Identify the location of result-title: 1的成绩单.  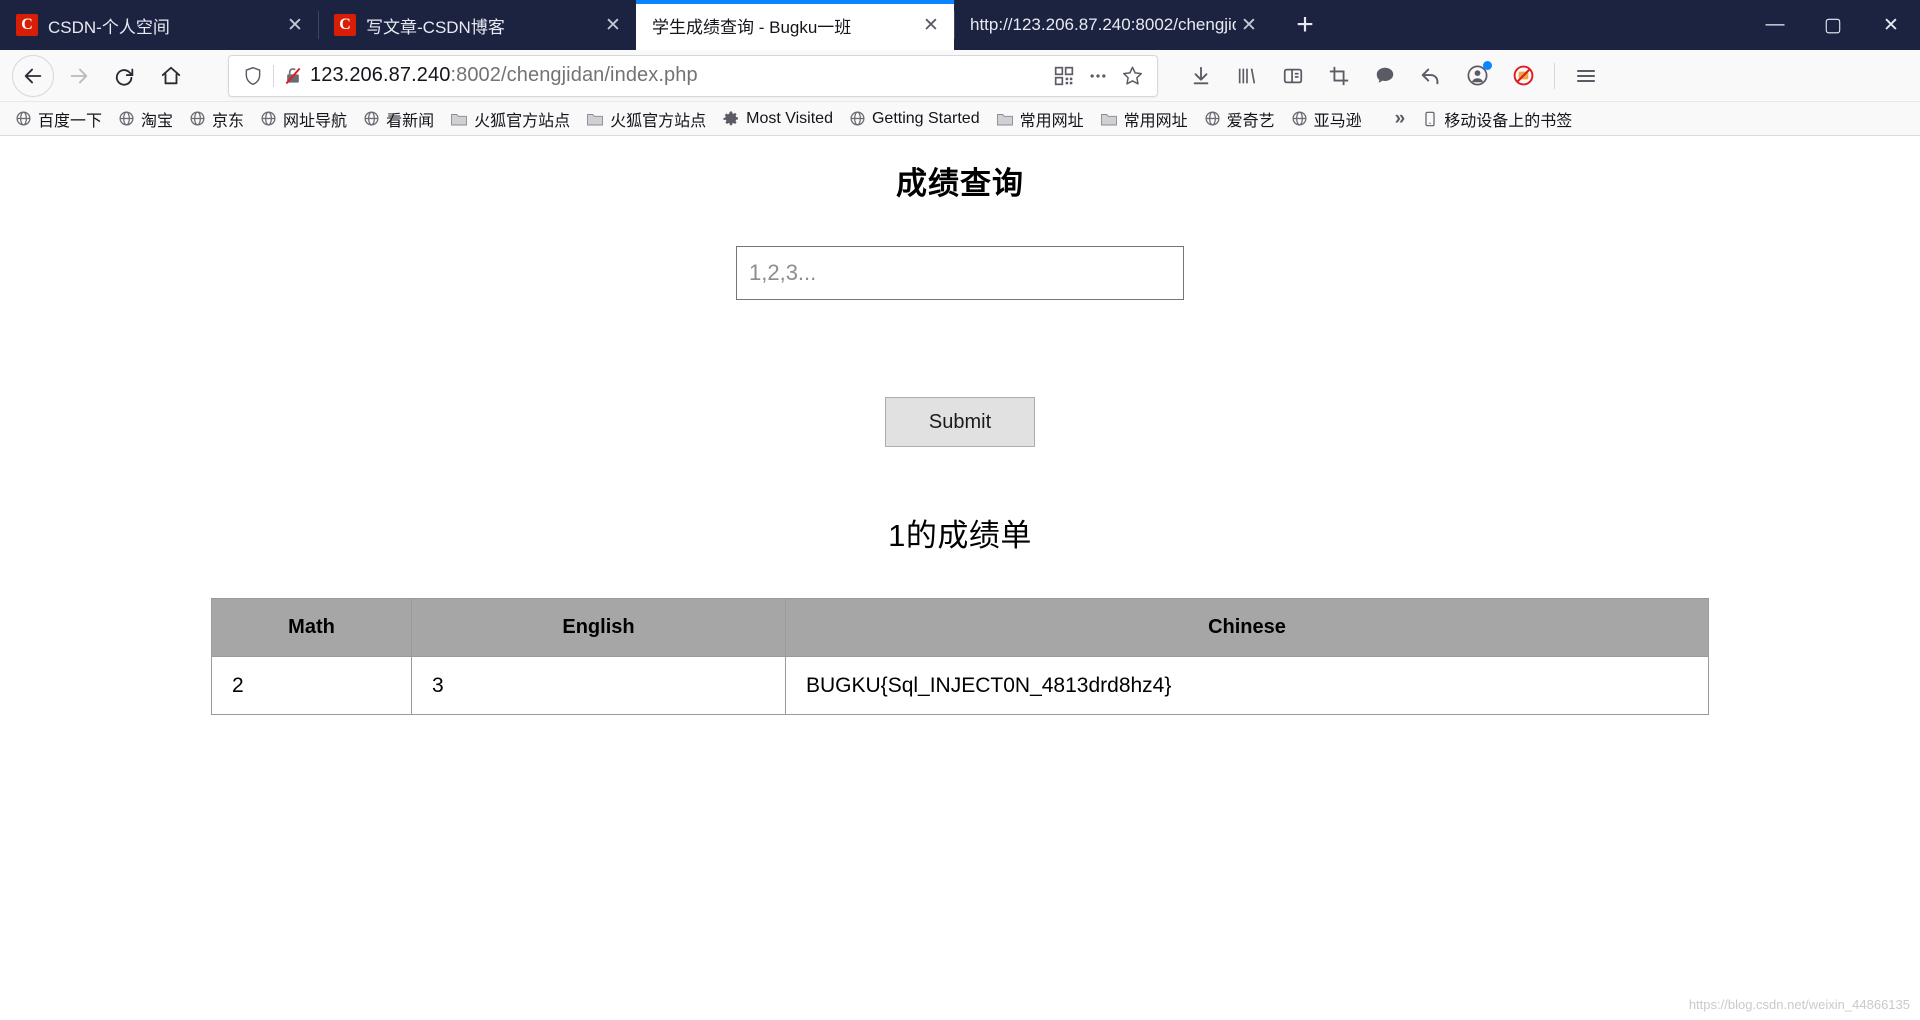
(960, 535).